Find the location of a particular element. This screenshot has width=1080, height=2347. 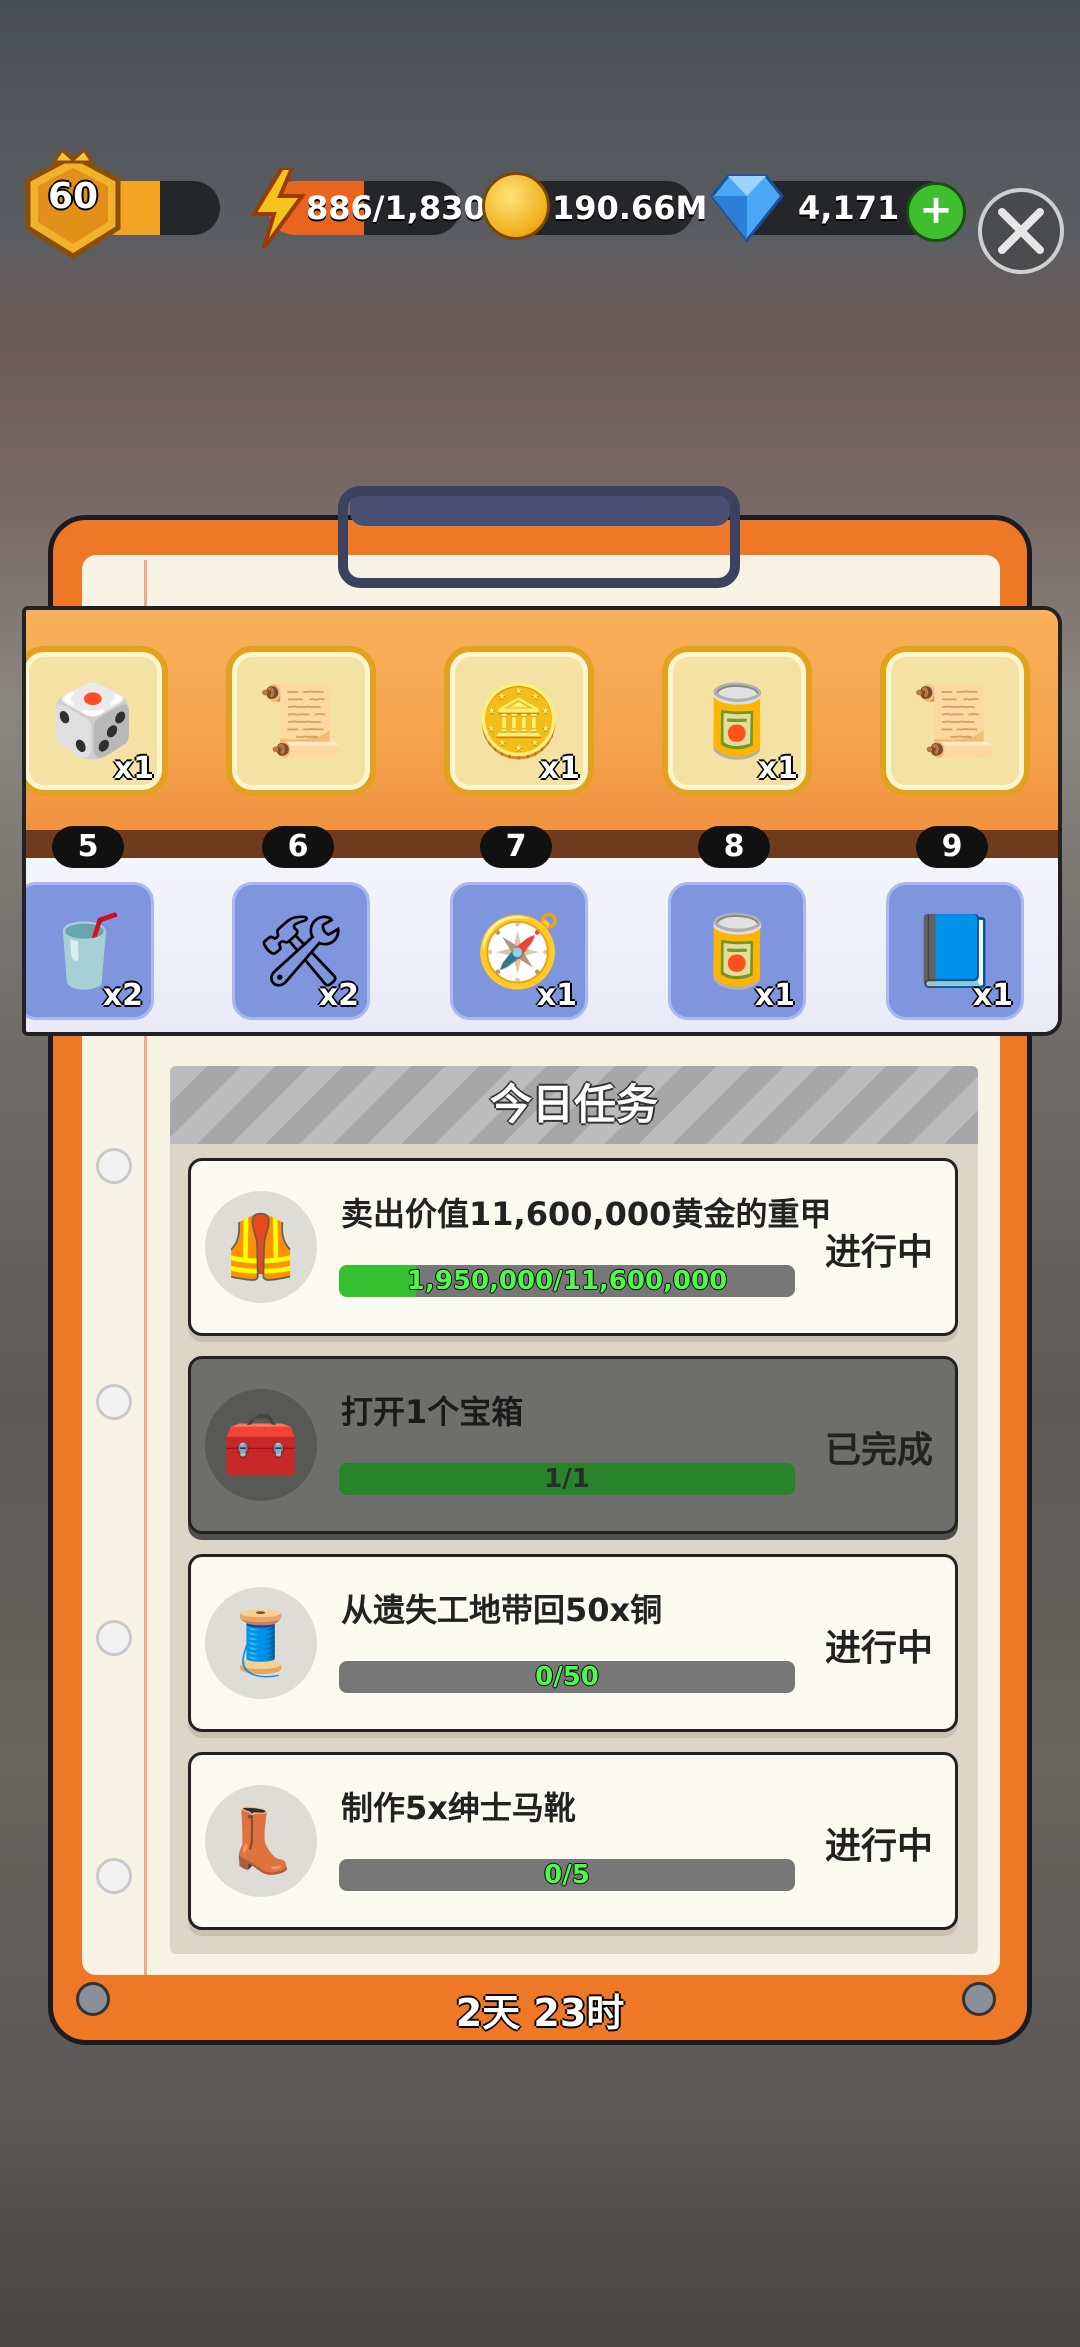

free-reward-slot: 🛠 x2 is located at coordinates (301, 951).